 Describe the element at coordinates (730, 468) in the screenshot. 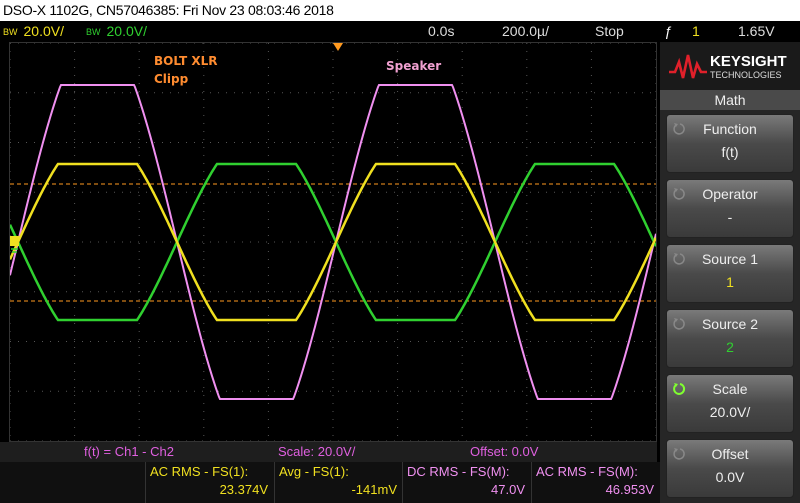

I see `softkey-offset: Offset 0.0V` at that location.